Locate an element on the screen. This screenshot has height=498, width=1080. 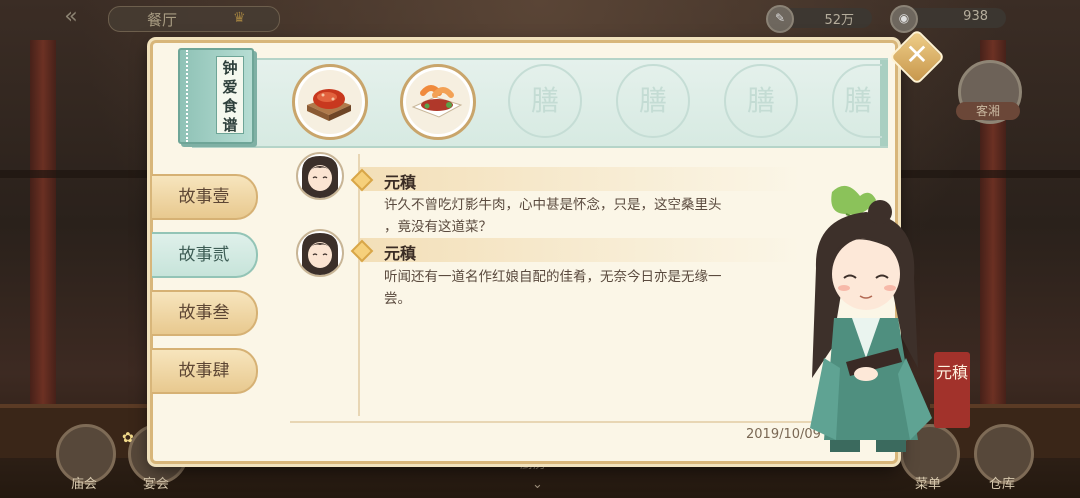
gem-icon: ◉ is located at coordinates (904, 19).